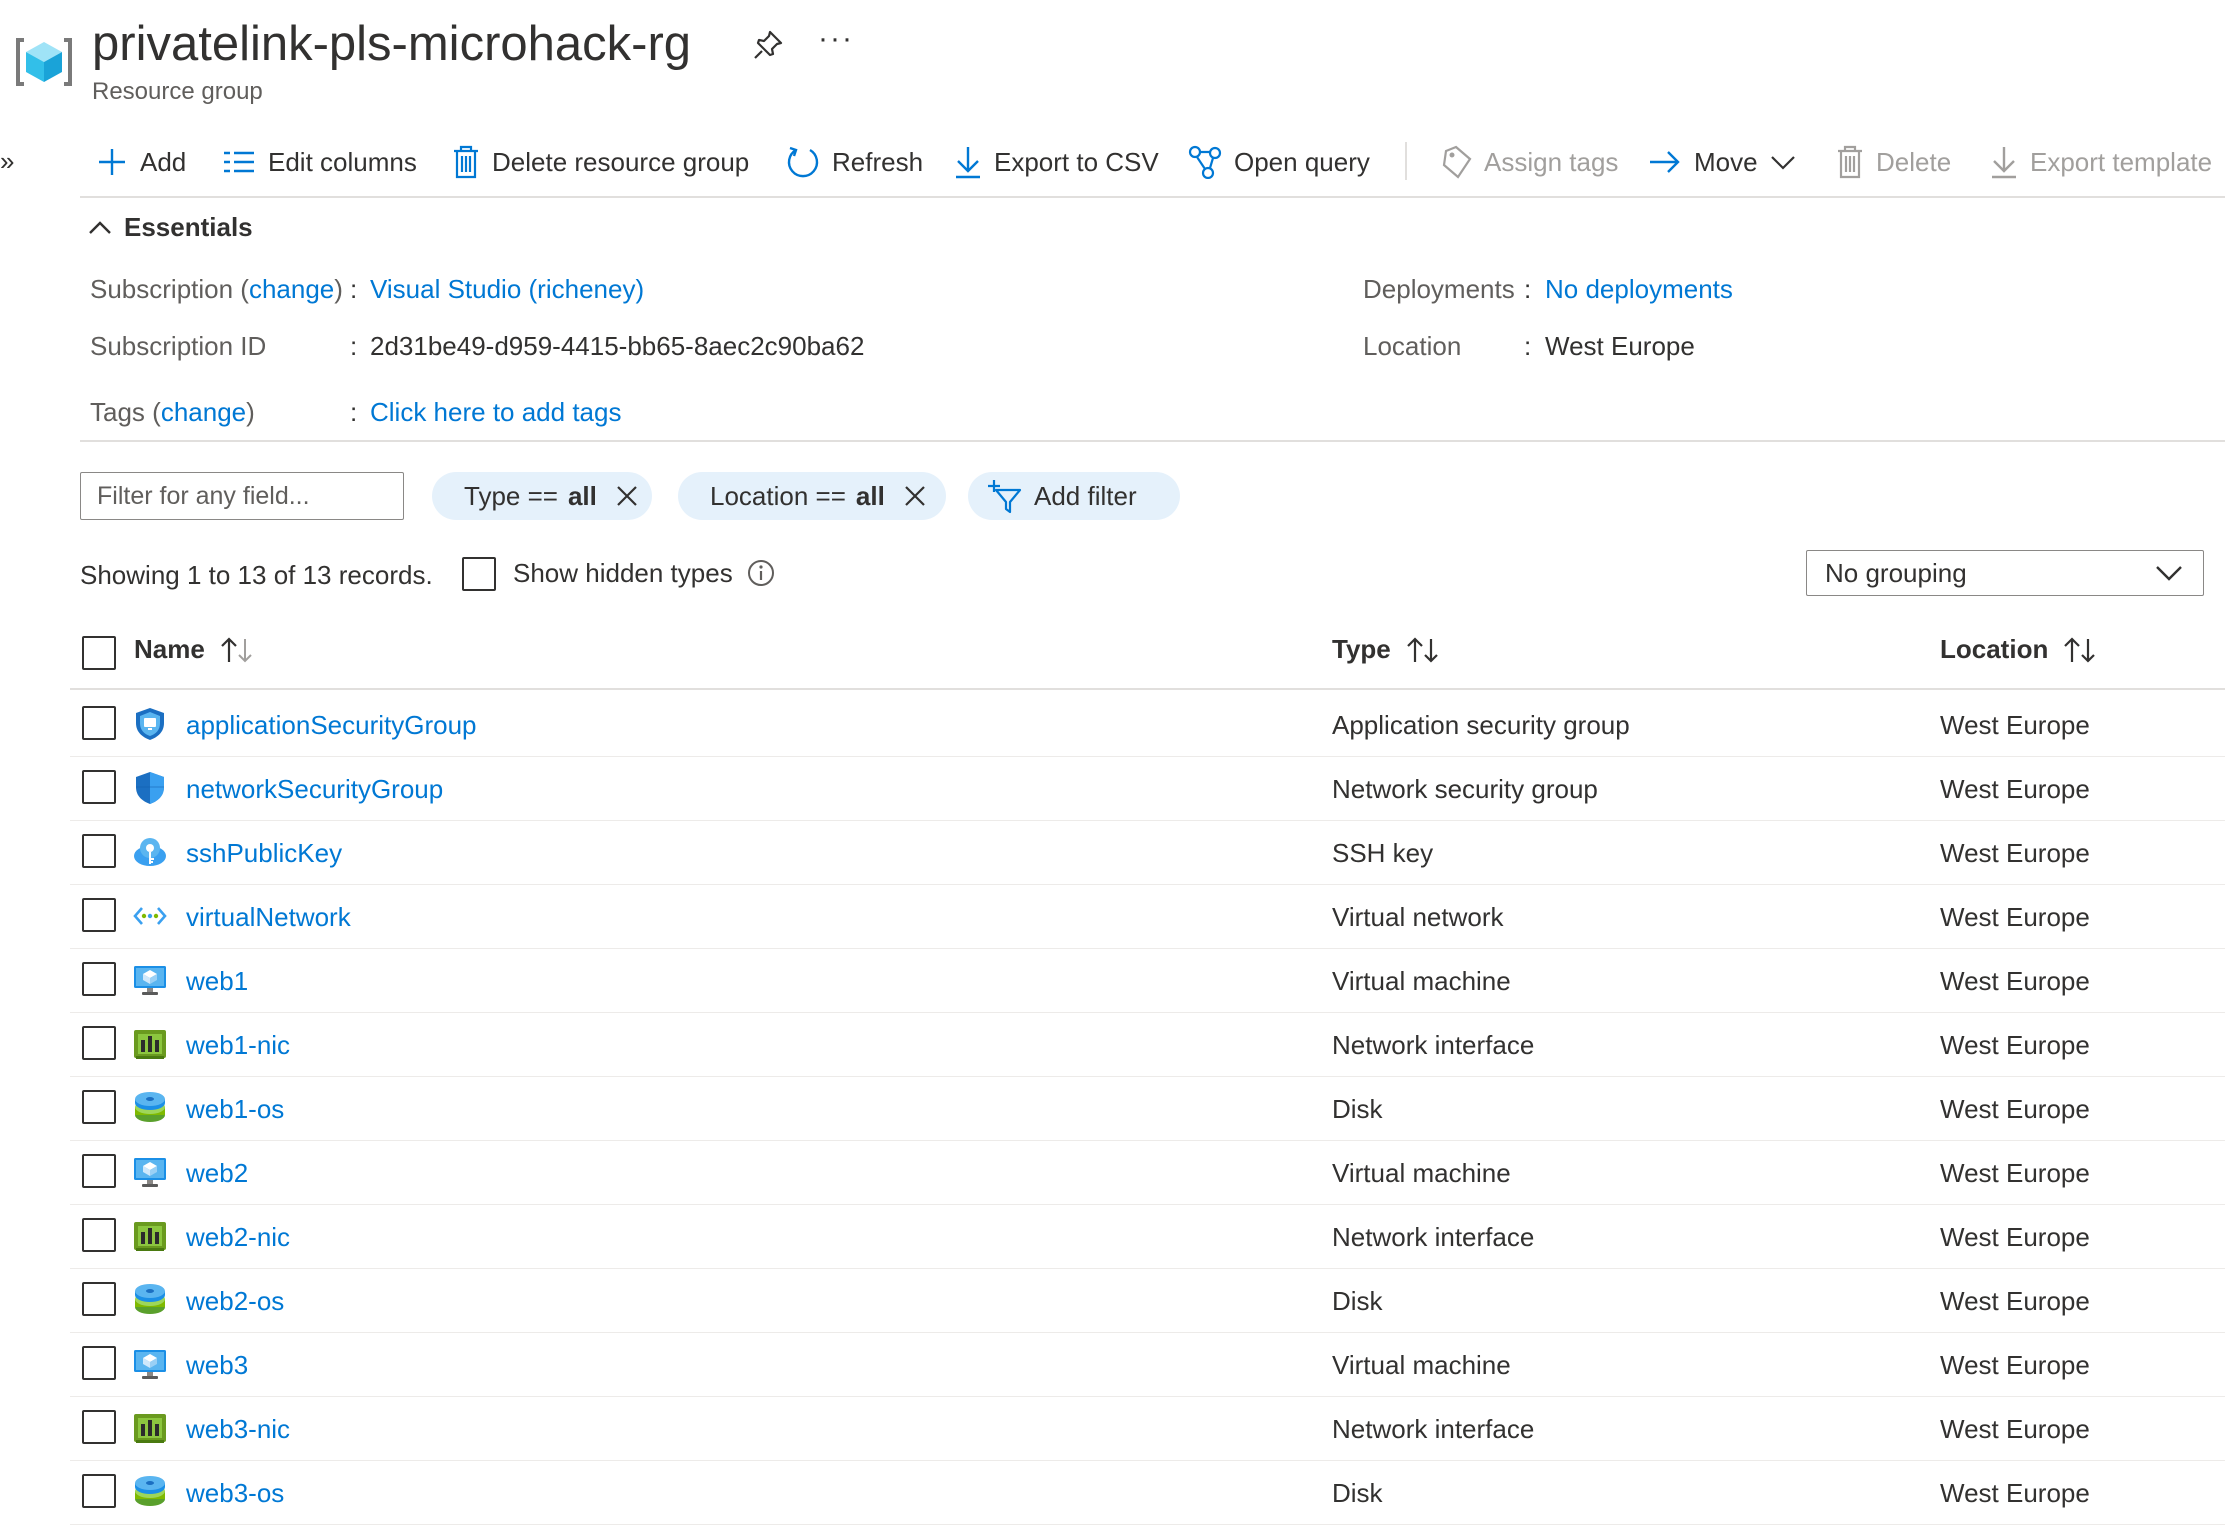  What do you see at coordinates (1530, 162) in the screenshot?
I see `assign-tags-button: Assign tags` at bounding box center [1530, 162].